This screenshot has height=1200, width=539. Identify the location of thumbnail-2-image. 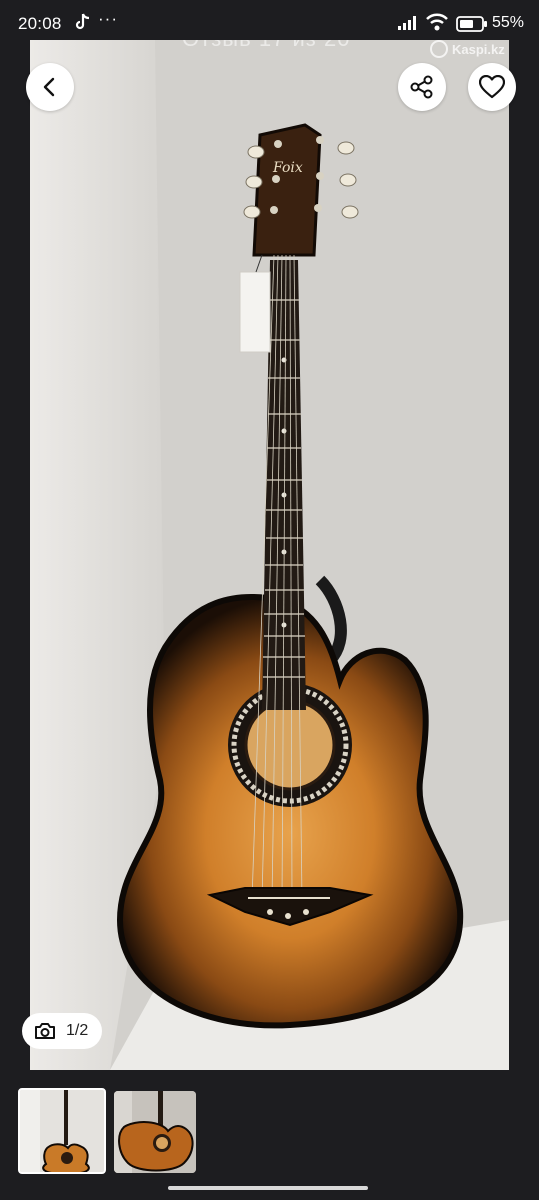
(155, 1132).